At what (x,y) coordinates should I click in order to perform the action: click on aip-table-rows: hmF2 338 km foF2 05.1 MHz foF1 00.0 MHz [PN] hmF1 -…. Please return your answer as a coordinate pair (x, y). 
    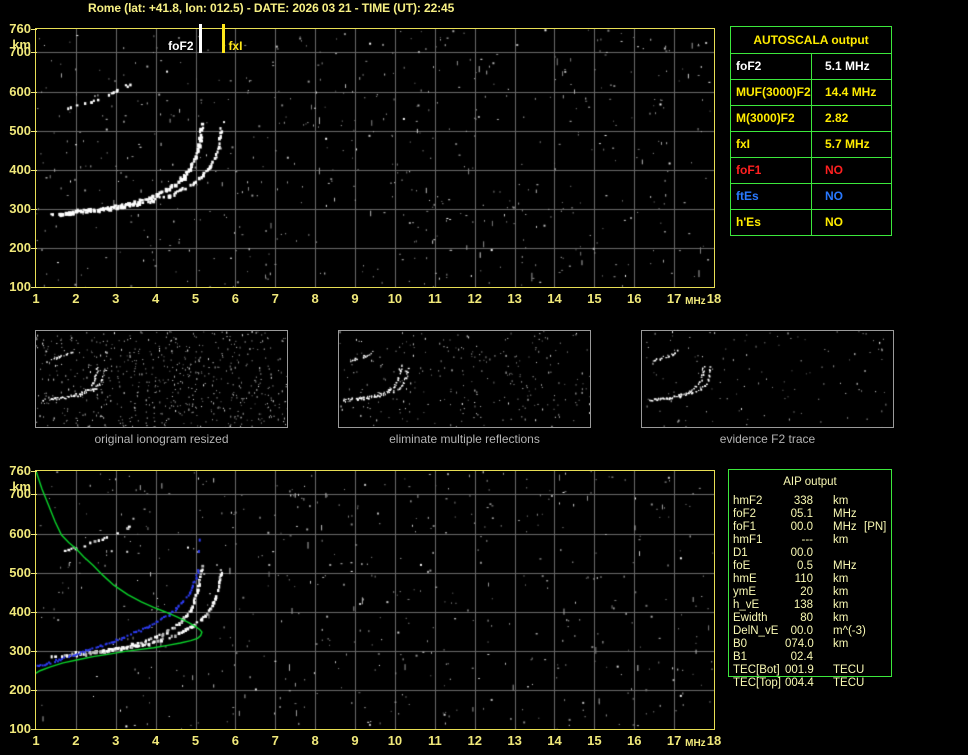
    Looking at the image, I should click on (810, 592).